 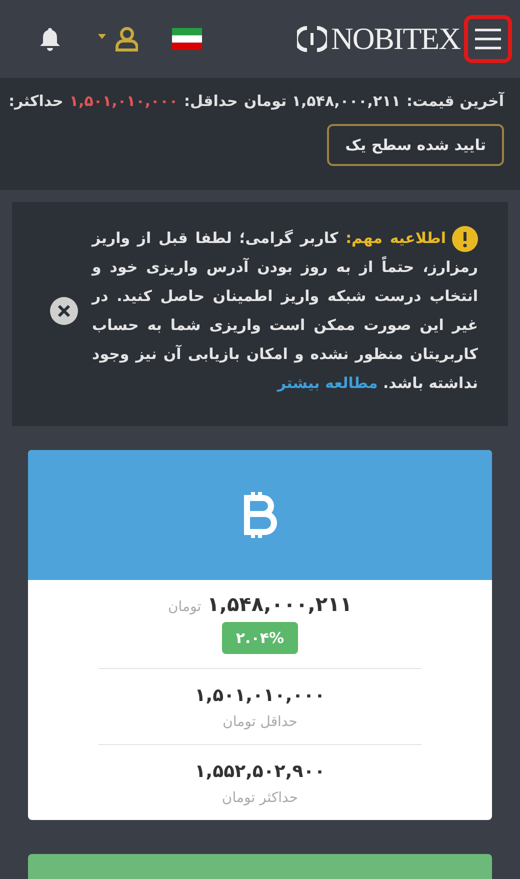 What do you see at coordinates (260, 515) in the screenshot?
I see `bitcoin-icon` at bounding box center [260, 515].